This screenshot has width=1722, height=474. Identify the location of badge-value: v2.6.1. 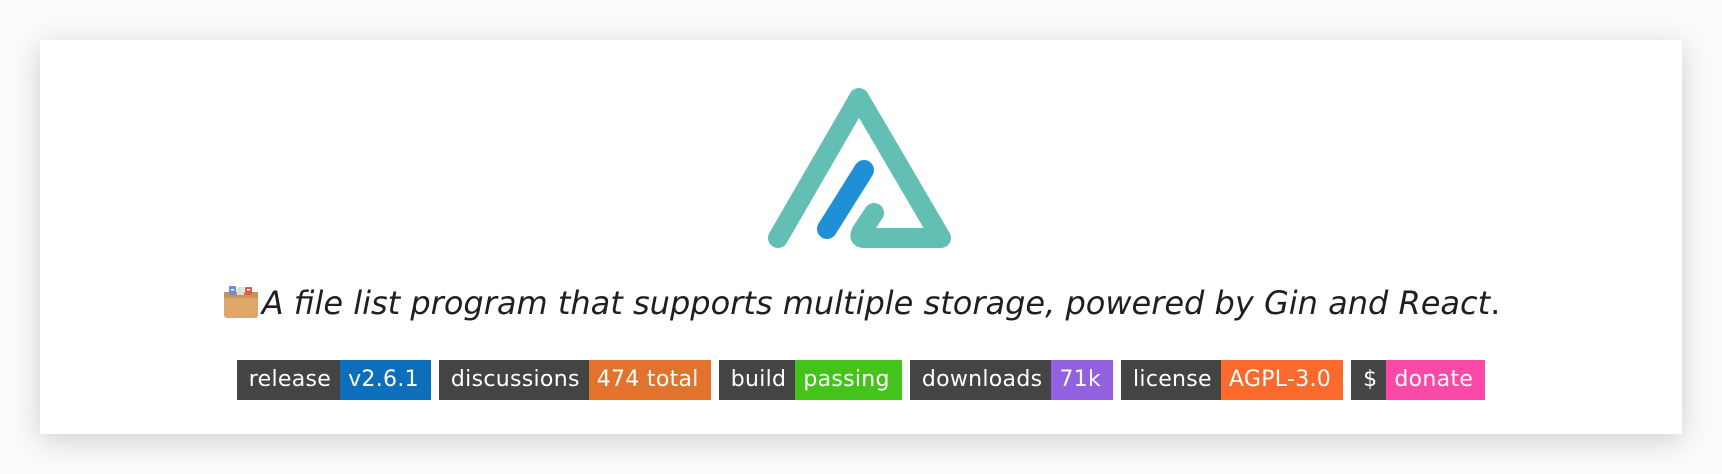
(385, 380).